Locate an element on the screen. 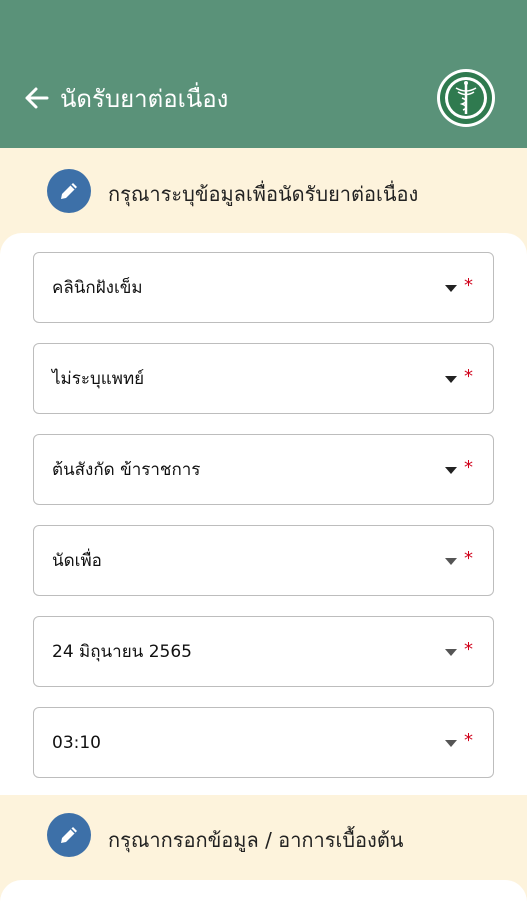  date-select: 24 มิถุนายน 2565 * is located at coordinates (263, 651).